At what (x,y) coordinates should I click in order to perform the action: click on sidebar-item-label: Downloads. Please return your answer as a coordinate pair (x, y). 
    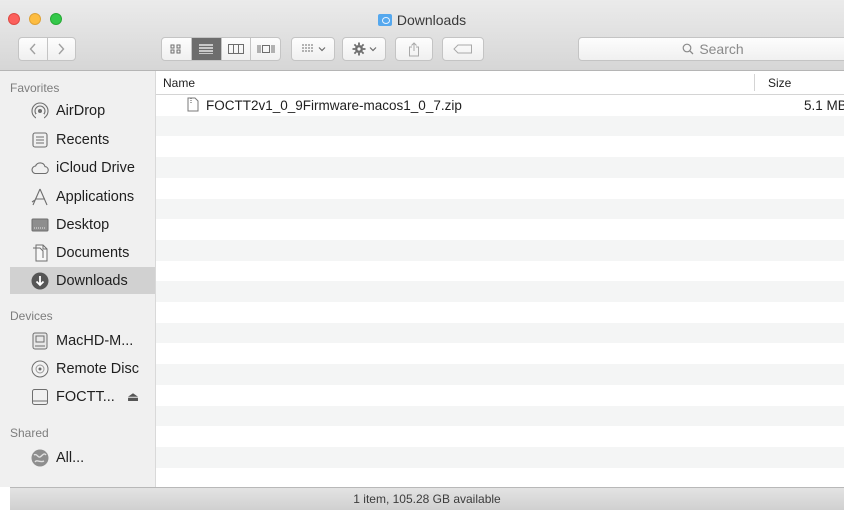
    Looking at the image, I should click on (92, 280).